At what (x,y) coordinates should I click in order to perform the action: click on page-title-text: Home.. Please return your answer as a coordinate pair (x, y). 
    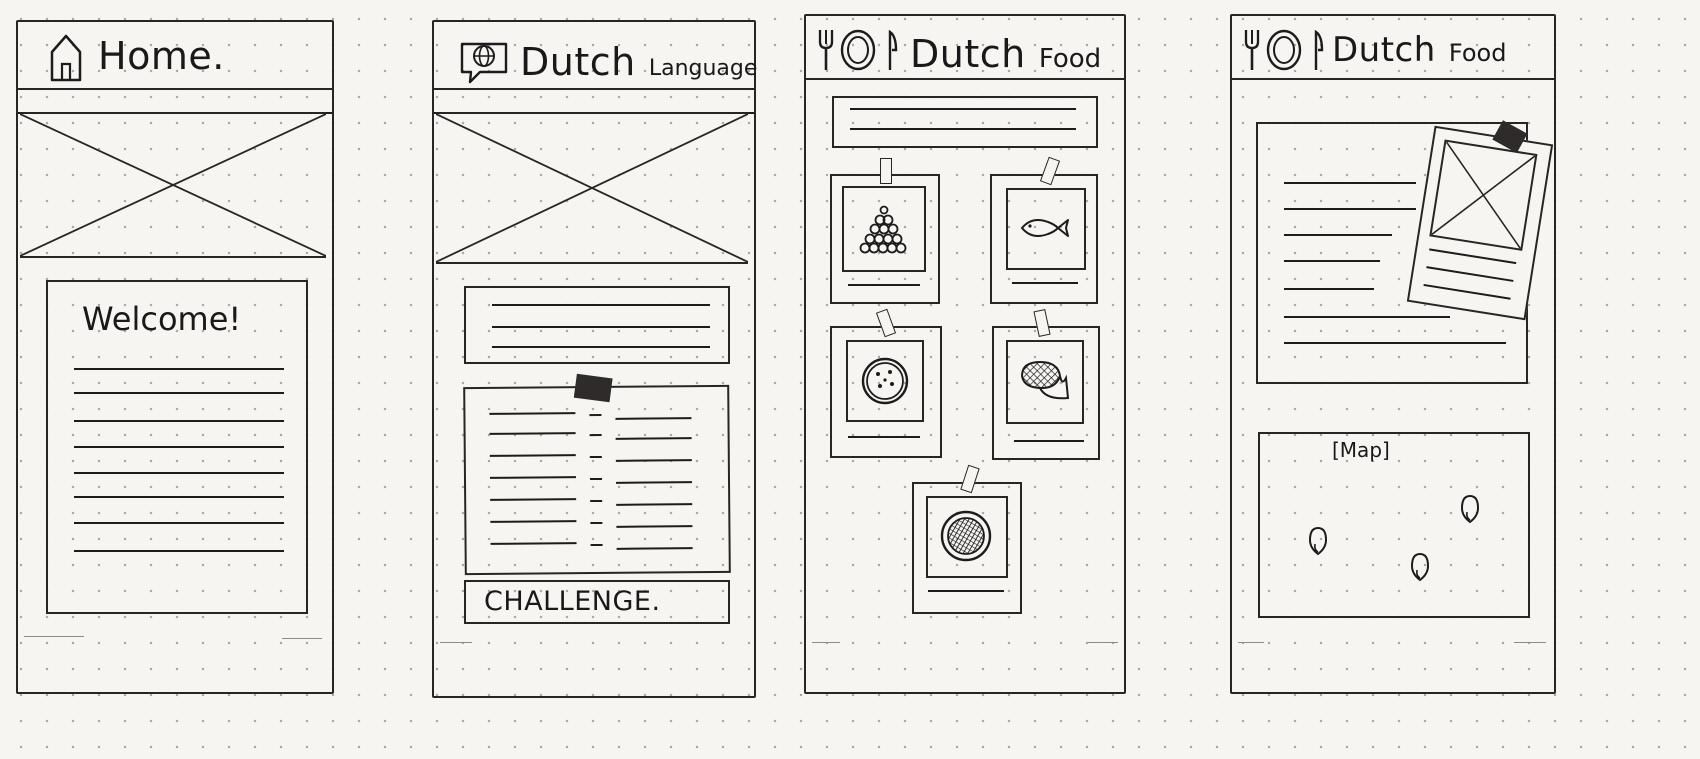
    Looking at the image, I should click on (161, 56).